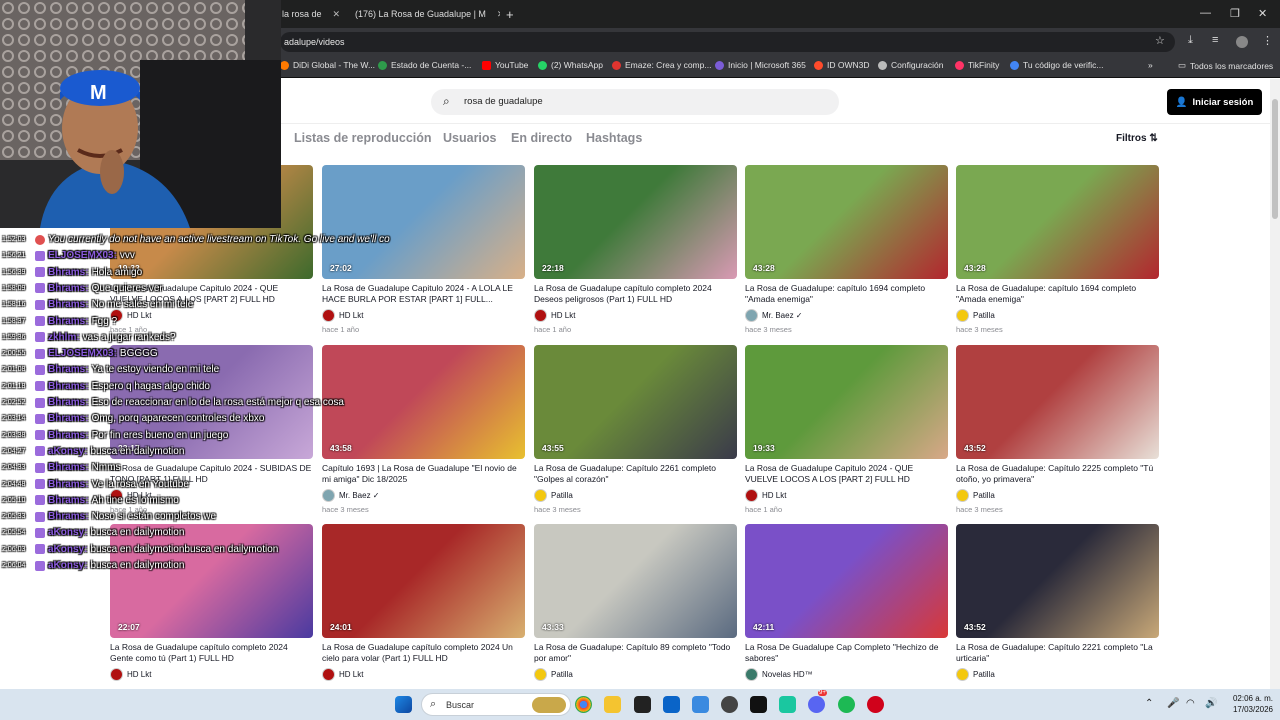  I want to click on chat-badge-icon, so click(40, 418).